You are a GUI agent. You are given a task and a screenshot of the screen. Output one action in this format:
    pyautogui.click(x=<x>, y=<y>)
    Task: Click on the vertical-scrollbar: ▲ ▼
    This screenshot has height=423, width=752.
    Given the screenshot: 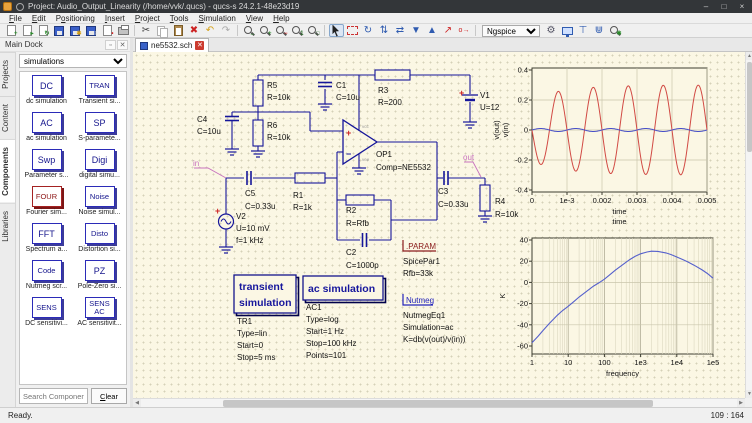 What is the action you would take?
    pyautogui.click(x=748, y=225)
    